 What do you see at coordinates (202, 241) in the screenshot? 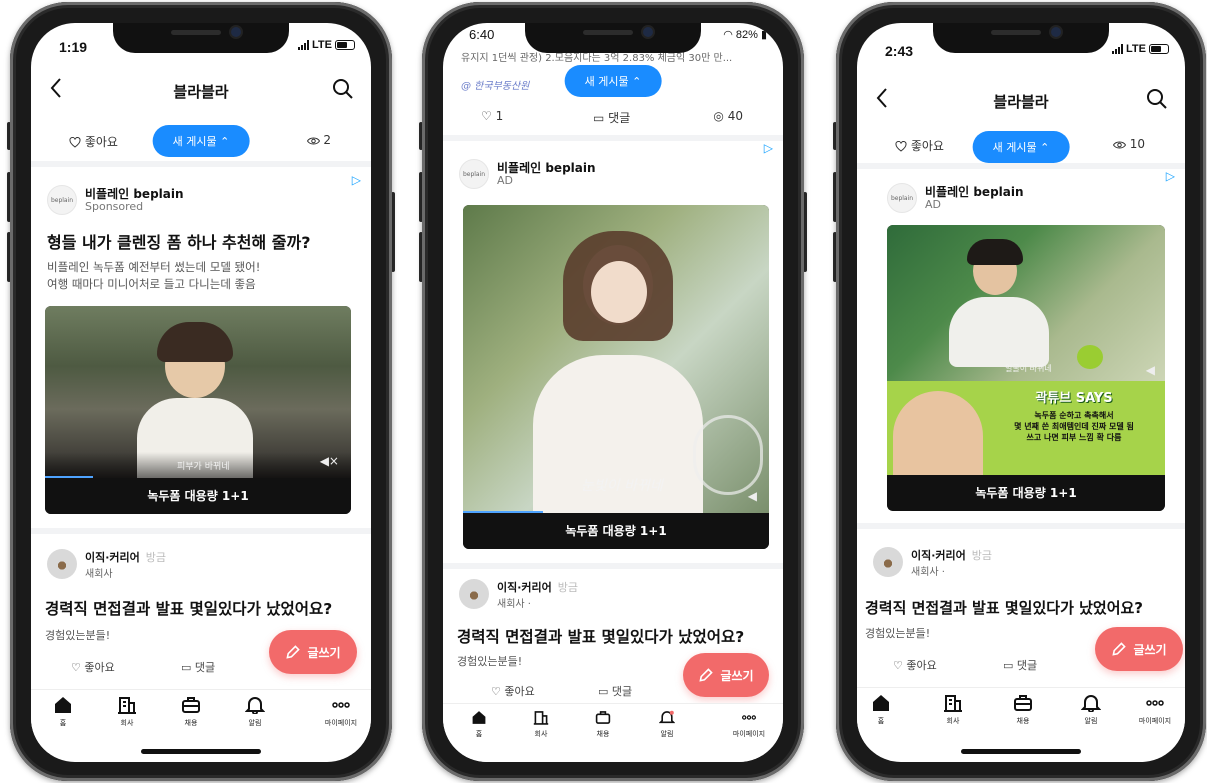
I see `ad-headline: 형들 내가 클렌징 폼 하나 추천해 줄까?` at bounding box center [202, 241].